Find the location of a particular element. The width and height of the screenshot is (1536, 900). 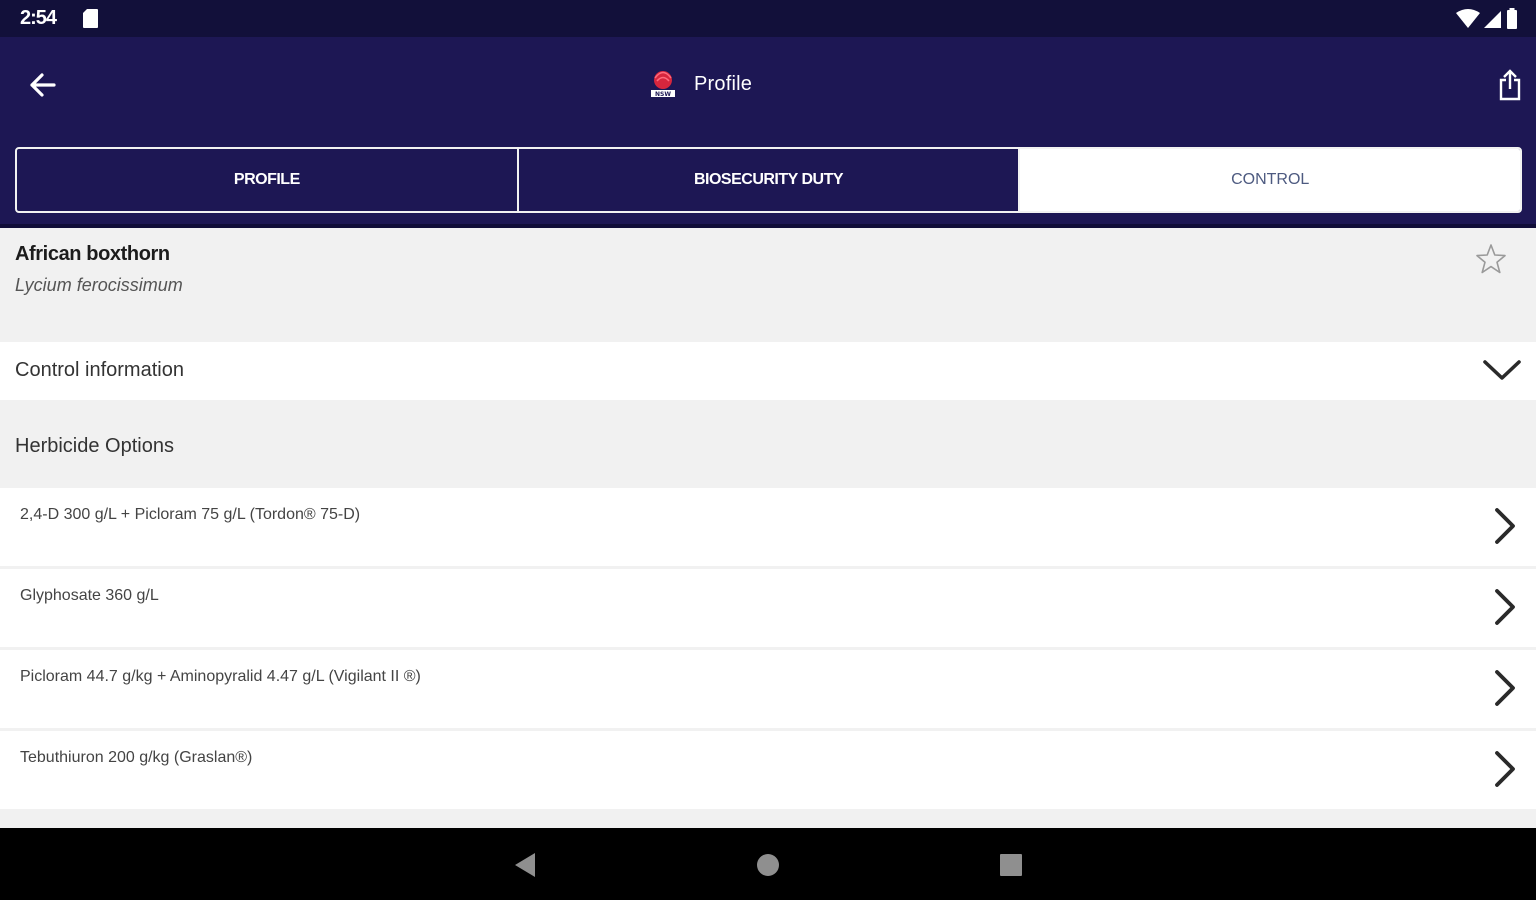

title-group: NSW Profile is located at coordinates (700, 84).